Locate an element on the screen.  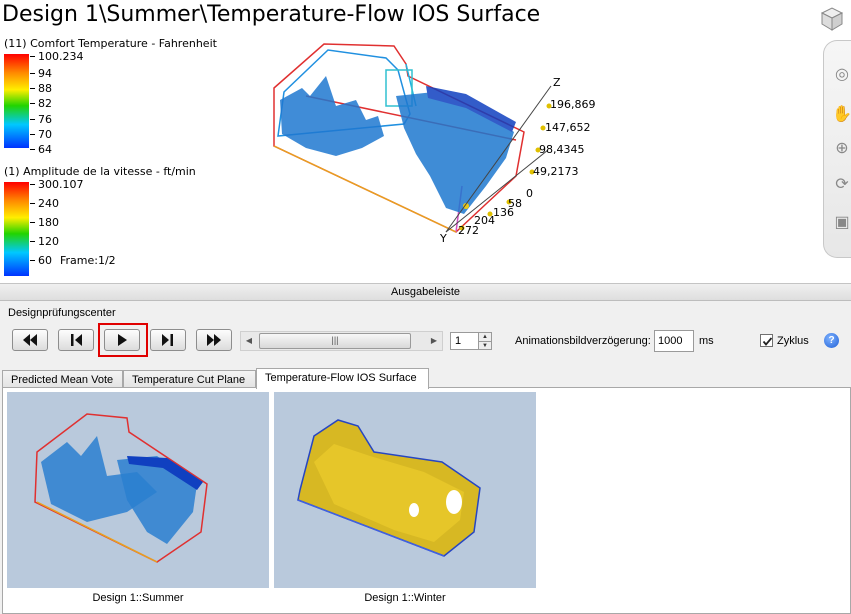
delay-label: Animationsbildverzögerung: is located at coordinates (583, 341).